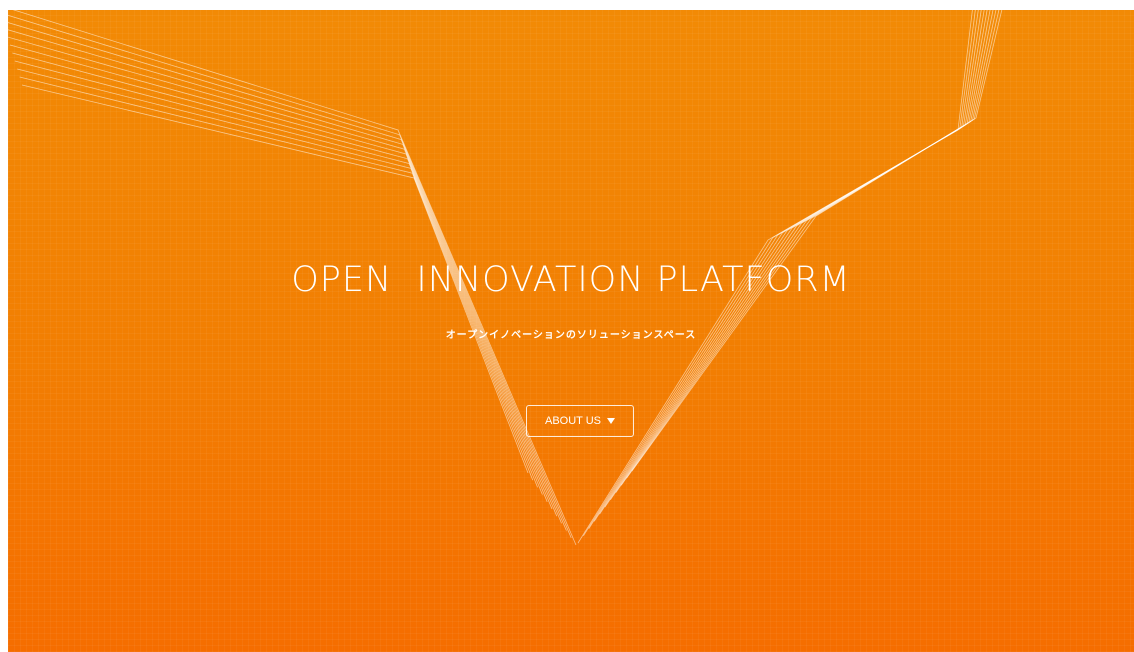 This screenshot has height=652, width=1134. Describe the element at coordinates (611, 421) in the screenshot. I see `caret-down-icon` at that location.